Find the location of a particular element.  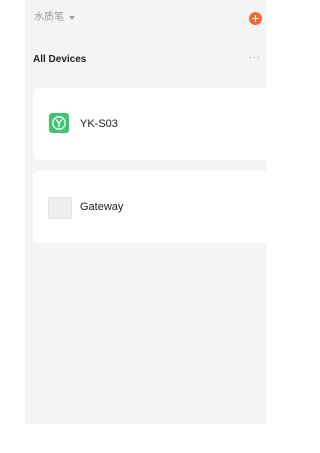

devices-section-header: All Devices ··· is located at coordinates (145, 61).